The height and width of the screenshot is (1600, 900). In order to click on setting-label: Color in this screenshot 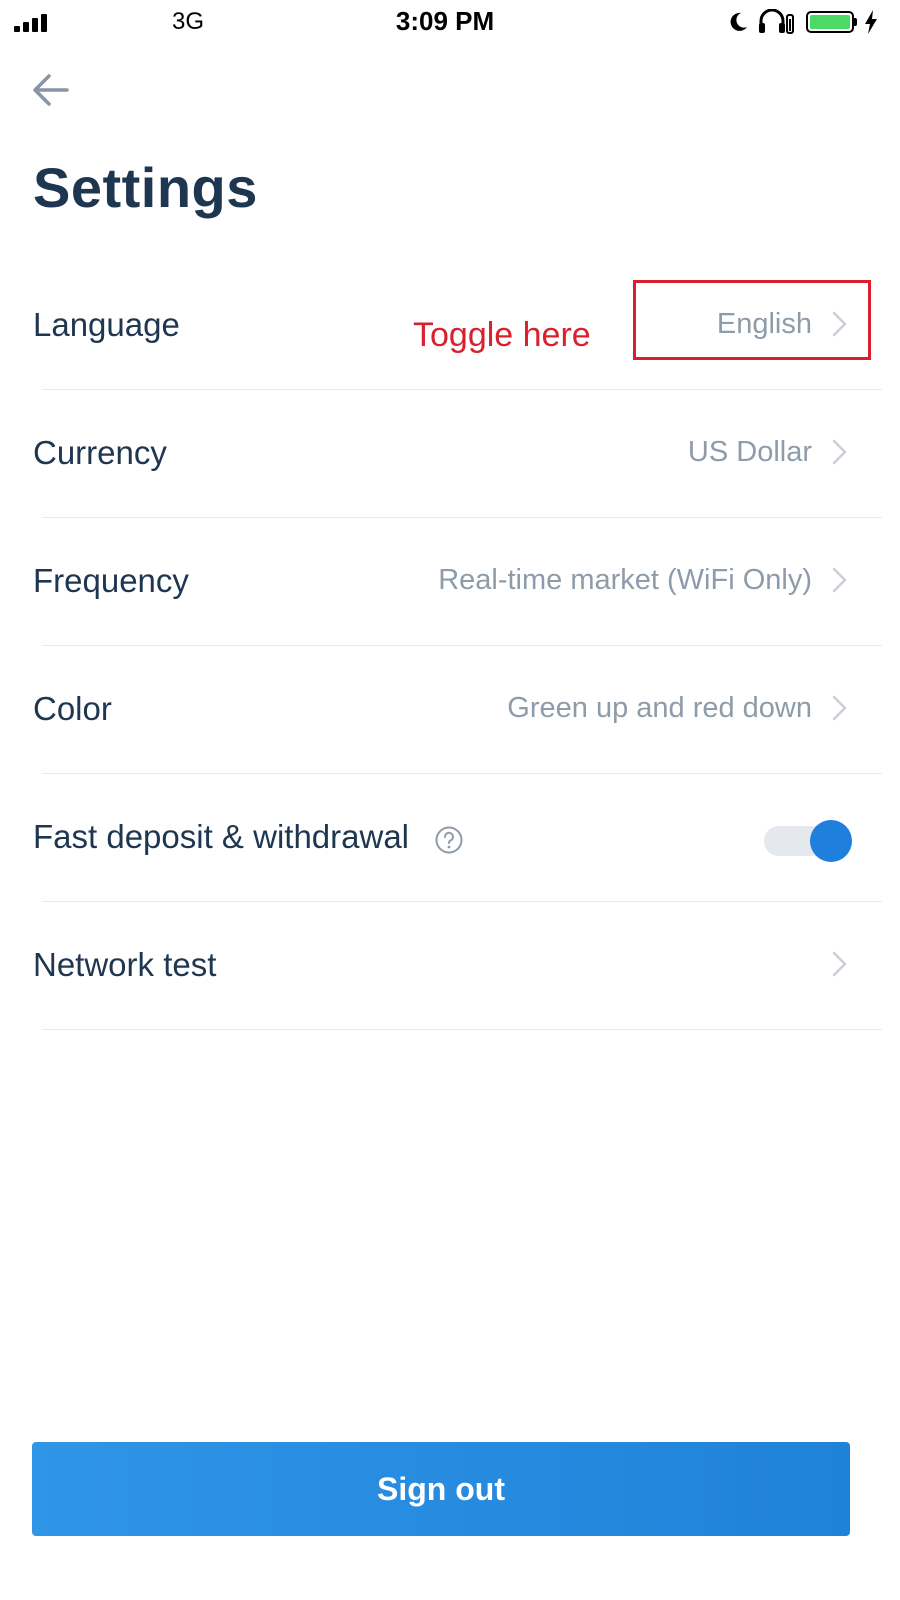, I will do `click(72, 708)`.